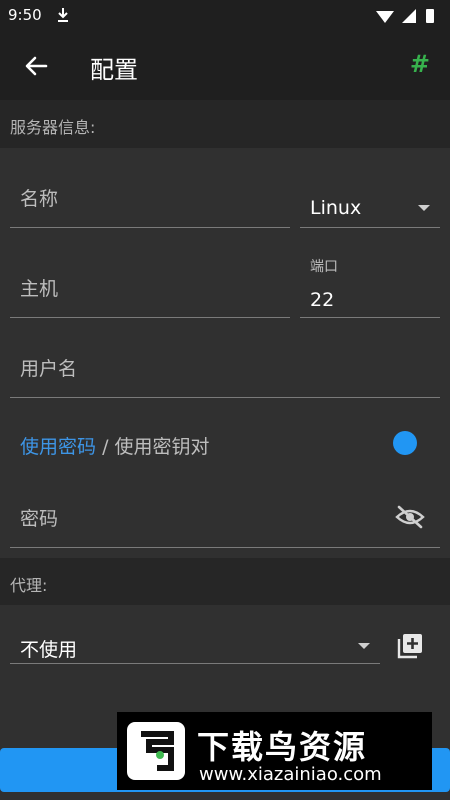 The image size is (450, 800). I want to click on visibility-off-icon, so click(410, 517).